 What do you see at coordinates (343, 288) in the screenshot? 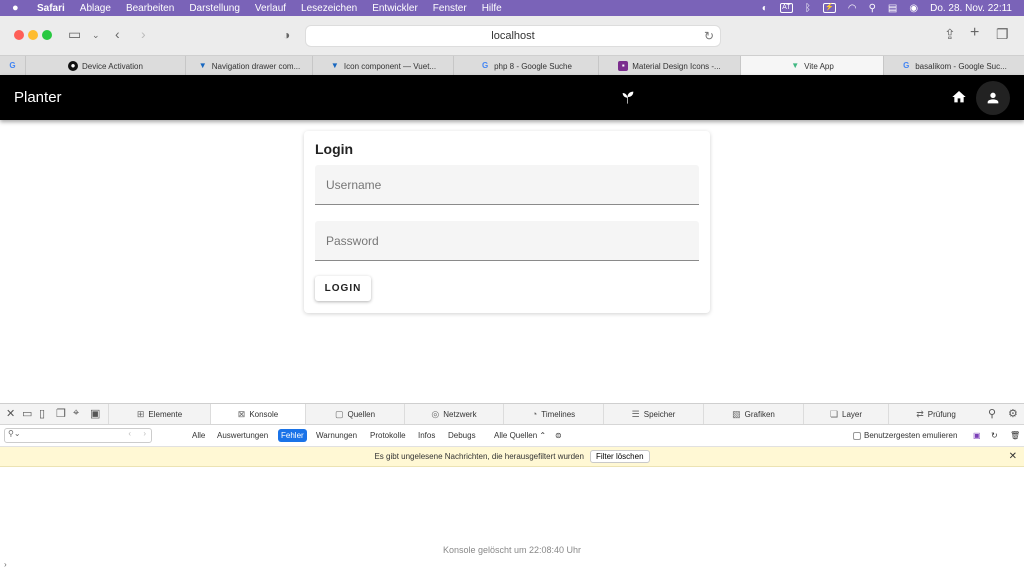
I see `login-button: LOGIN` at bounding box center [343, 288].